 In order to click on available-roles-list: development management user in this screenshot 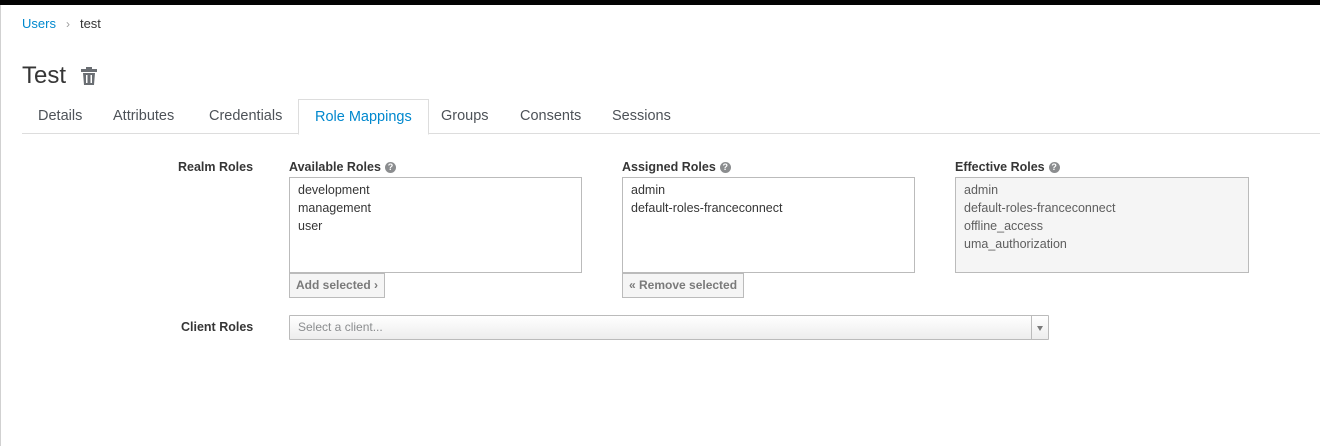, I will do `click(435, 225)`.